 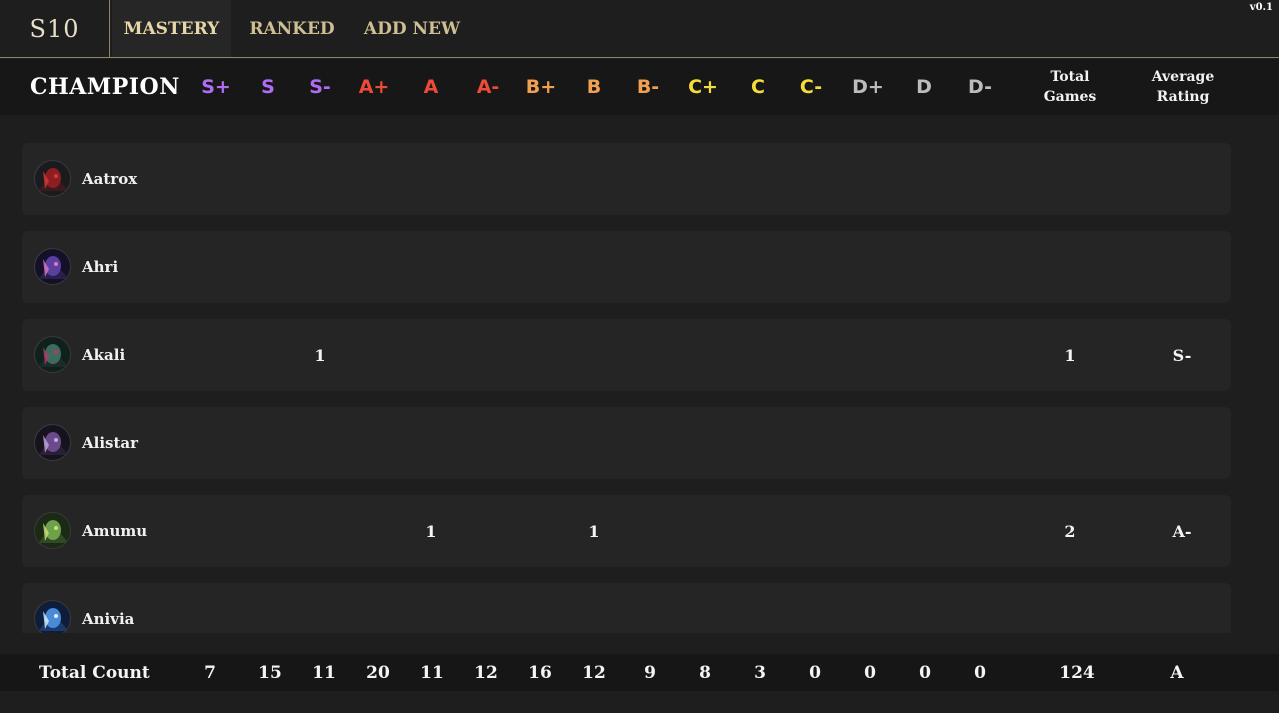 I want to click on champion-name: Alistar, so click(x=110, y=443).